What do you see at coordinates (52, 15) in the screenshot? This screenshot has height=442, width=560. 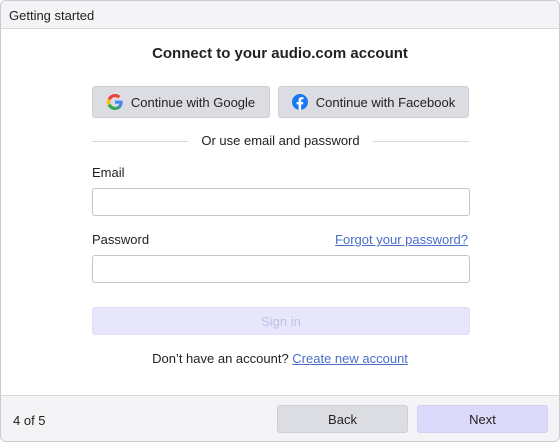 I see `window-title: Getting started` at bounding box center [52, 15].